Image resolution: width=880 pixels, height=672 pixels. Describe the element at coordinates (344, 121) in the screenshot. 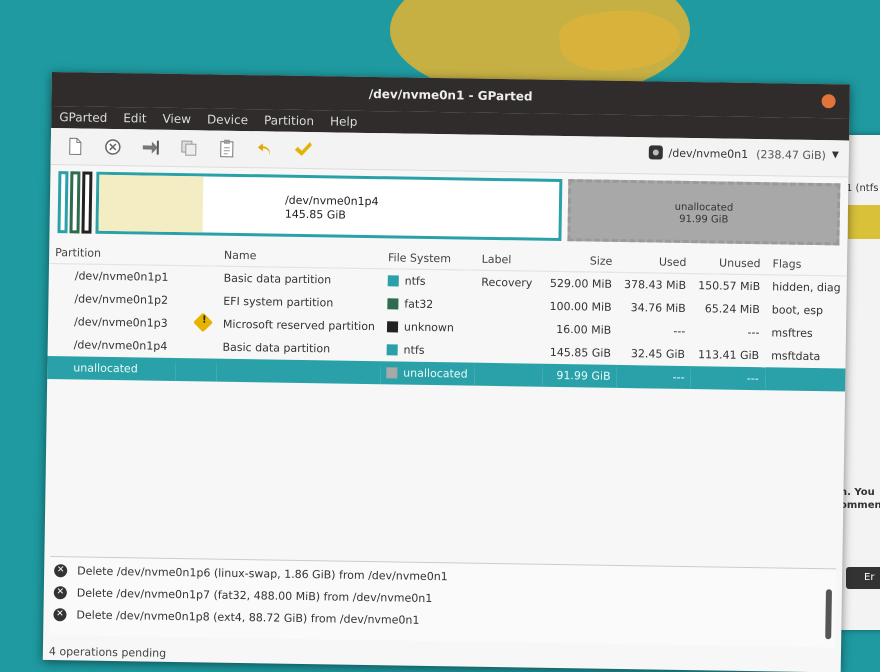

I see `menu-help: Help` at that location.